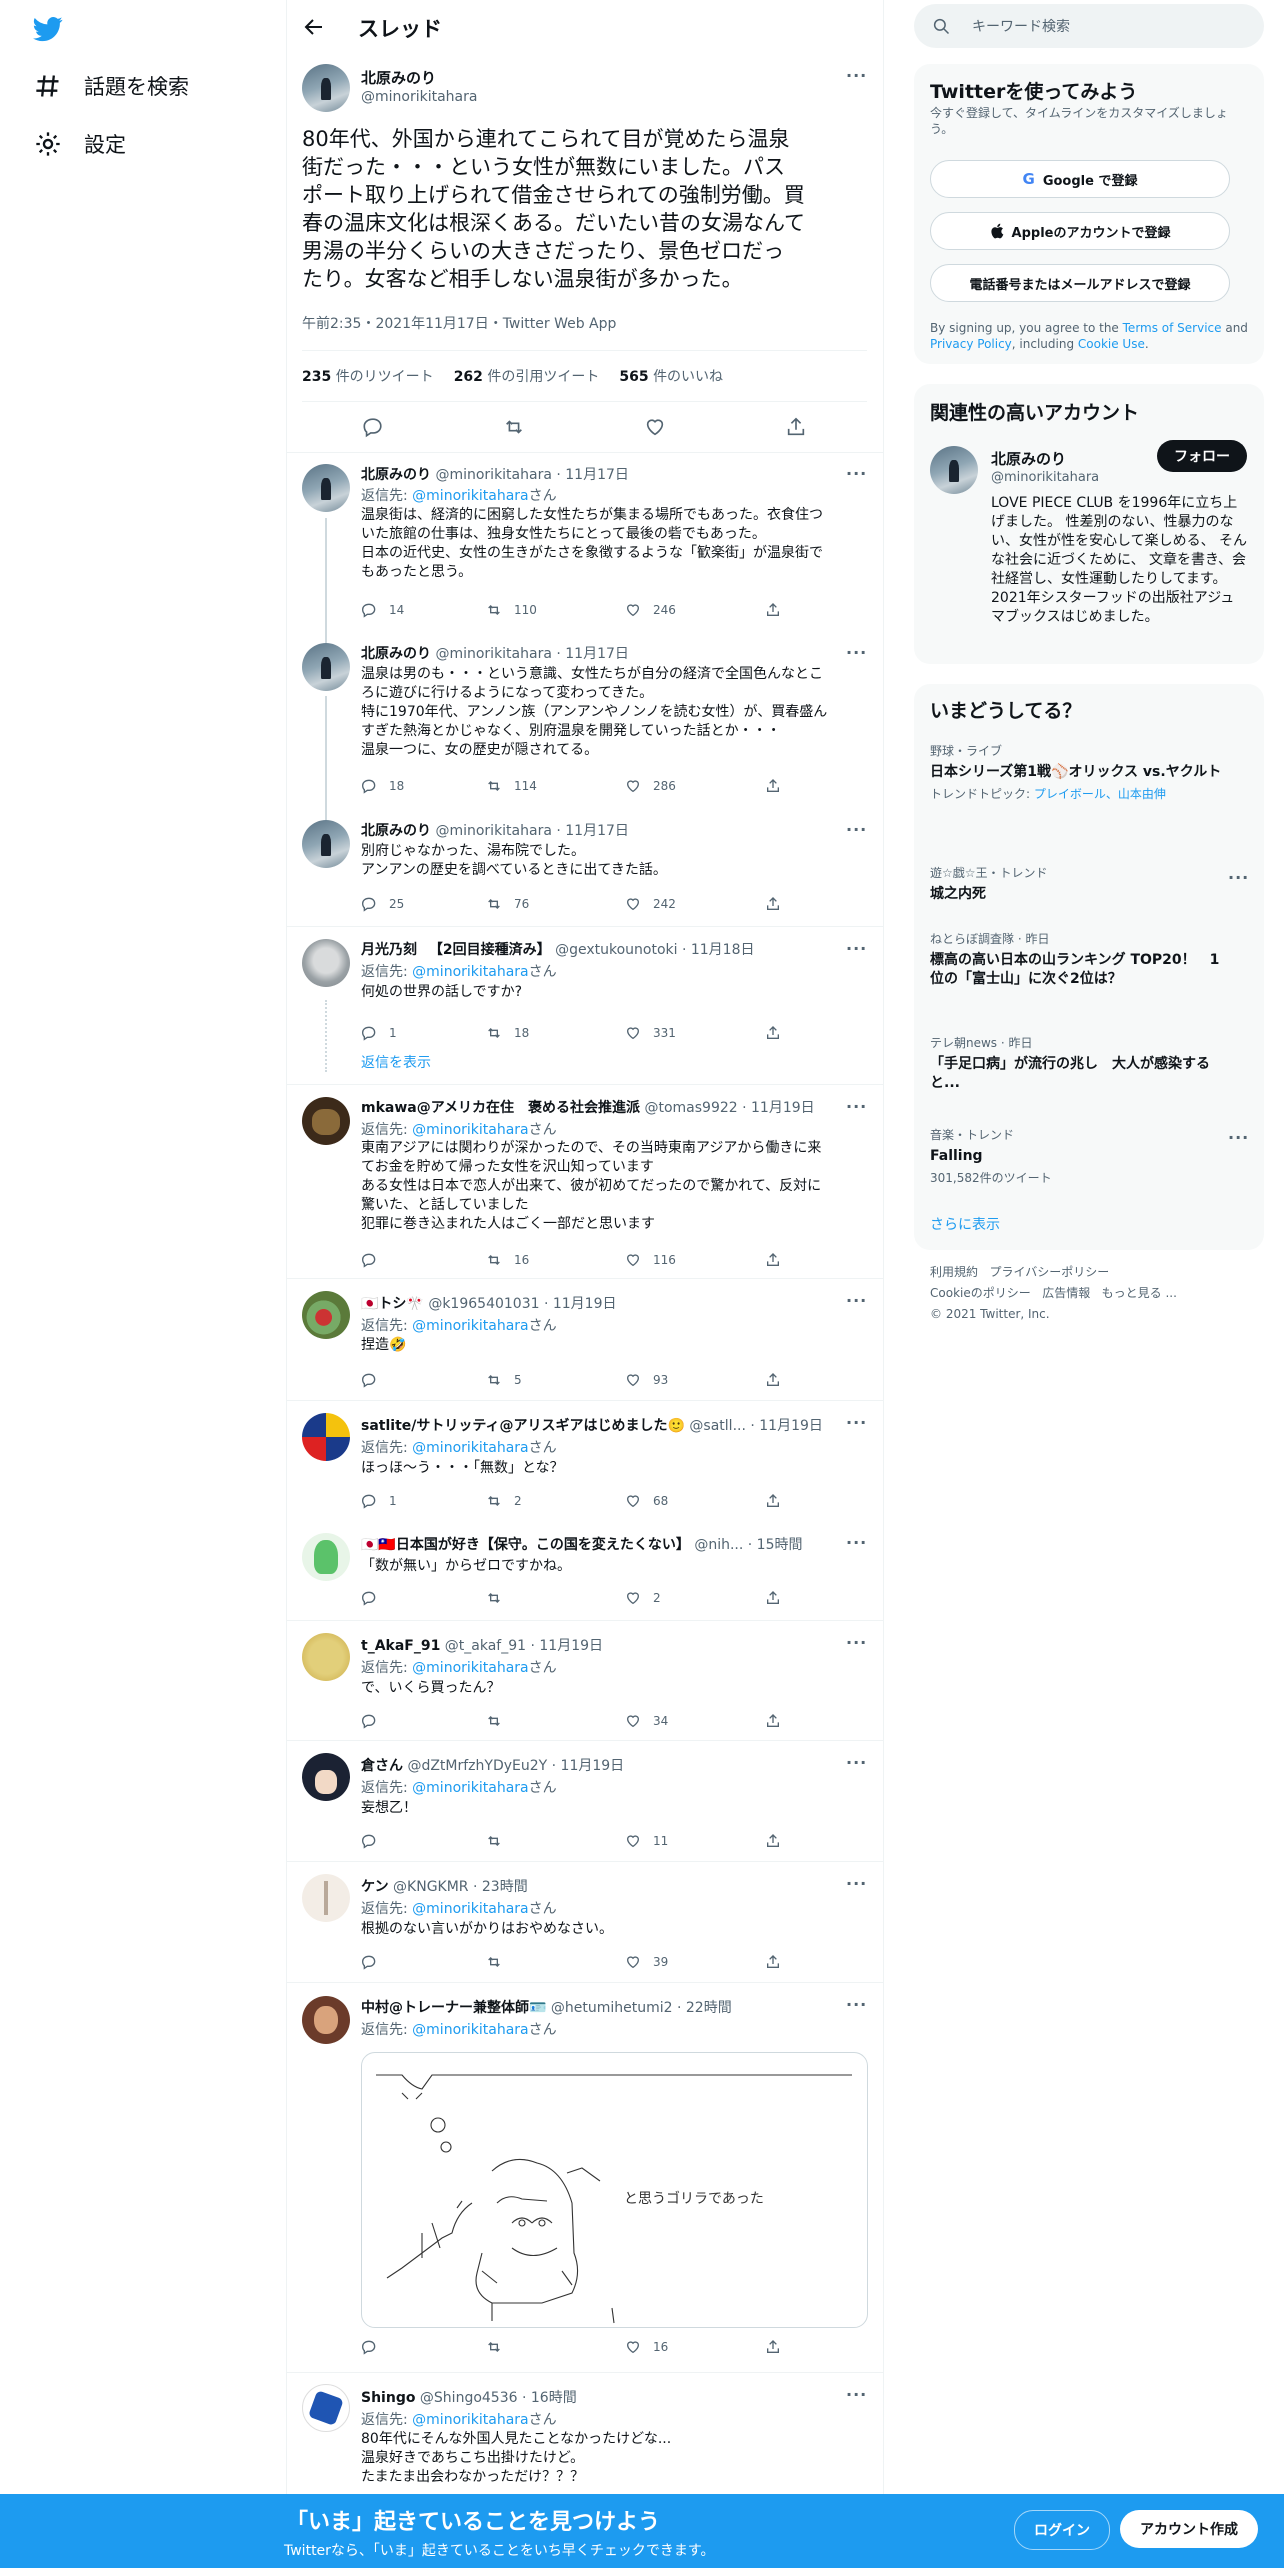 The image size is (1284, 2568). What do you see at coordinates (954, 1272) in the screenshot?
I see `footer-terms-link: 利用規約` at bounding box center [954, 1272].